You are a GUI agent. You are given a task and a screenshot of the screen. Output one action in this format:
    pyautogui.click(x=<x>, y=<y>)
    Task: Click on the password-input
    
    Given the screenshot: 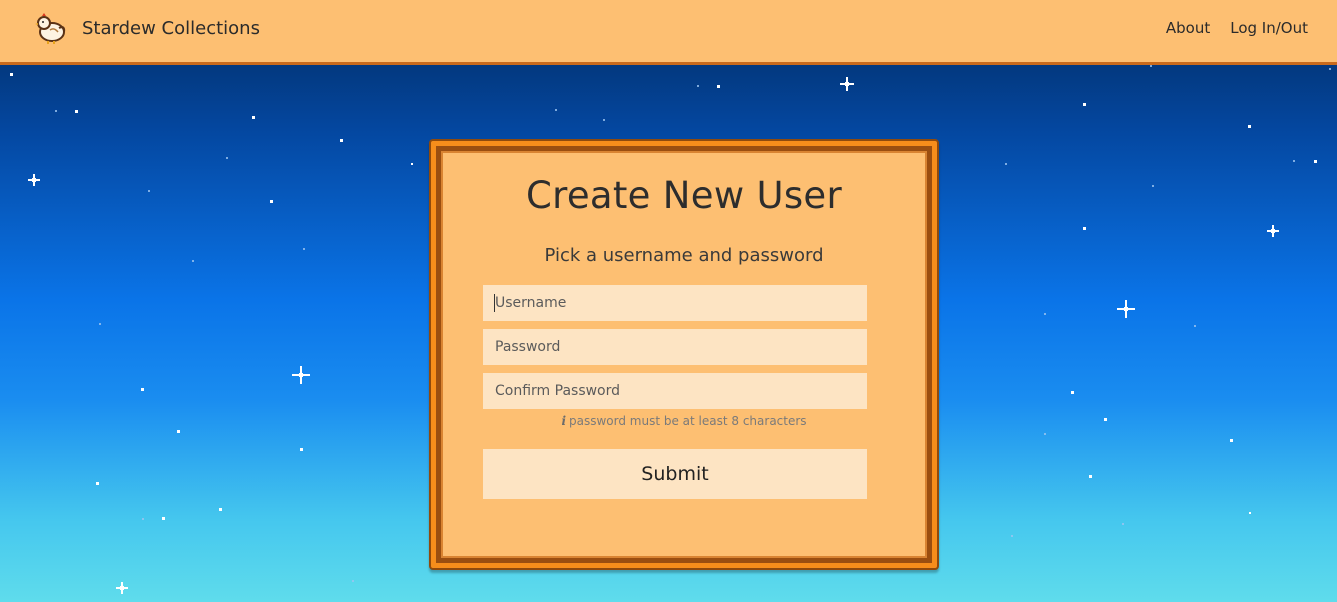 What is the action you would take?
    pyautogui.click(x=675, y=347)
    